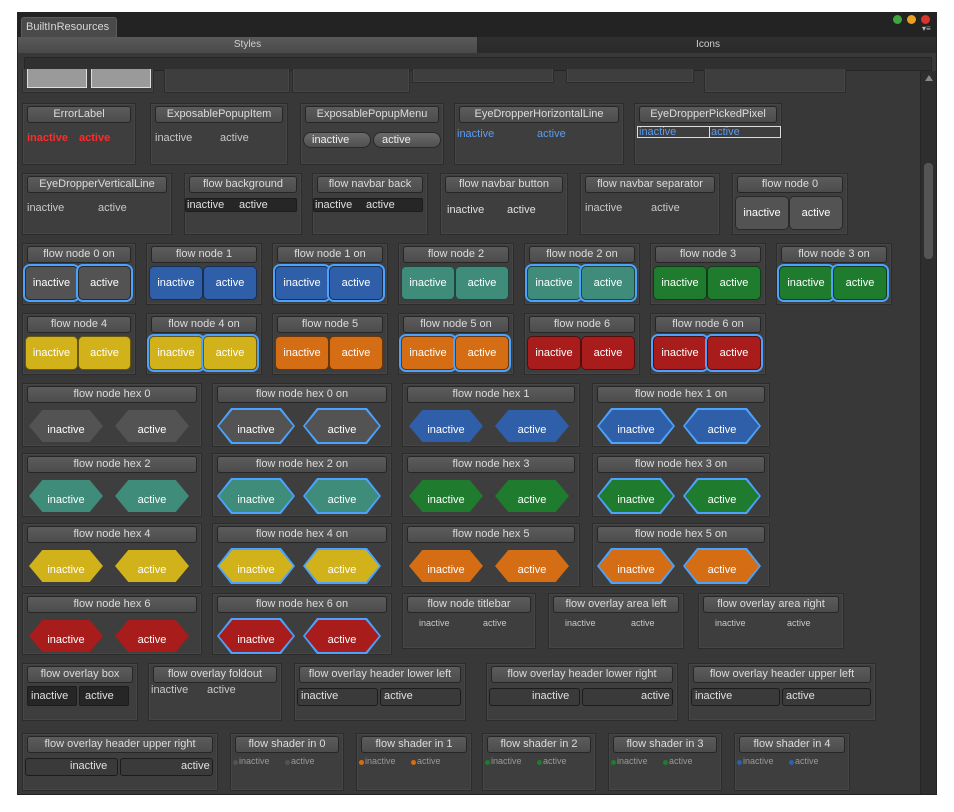 The image size is (954, 812). I want to click on style-name-button: flow node hex 1, so click(491, 394).